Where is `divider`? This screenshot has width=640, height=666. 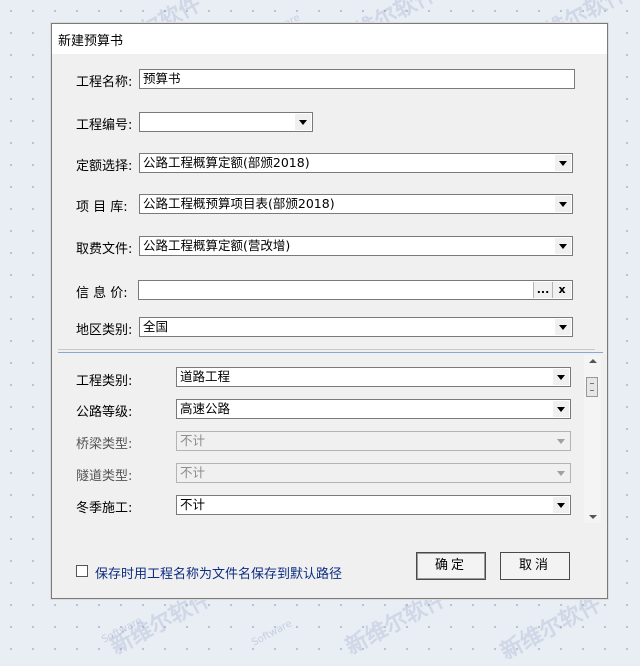 divider is located at coordinates (326, 349).